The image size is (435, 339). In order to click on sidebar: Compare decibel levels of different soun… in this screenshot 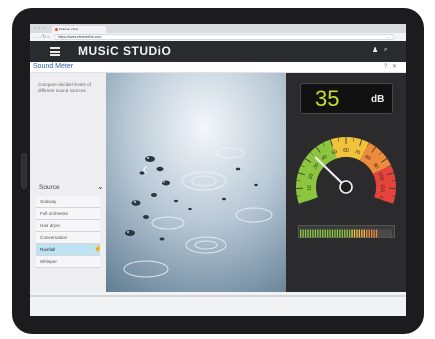, I will do `click(68, 182)`.